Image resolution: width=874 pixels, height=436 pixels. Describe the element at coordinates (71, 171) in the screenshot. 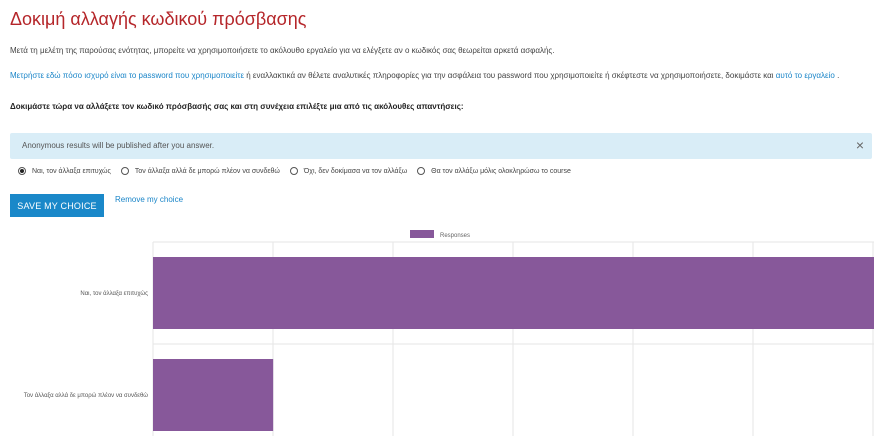

I see `option-label: Ναι, τον άλλαξα επιτυχώς` at that location.